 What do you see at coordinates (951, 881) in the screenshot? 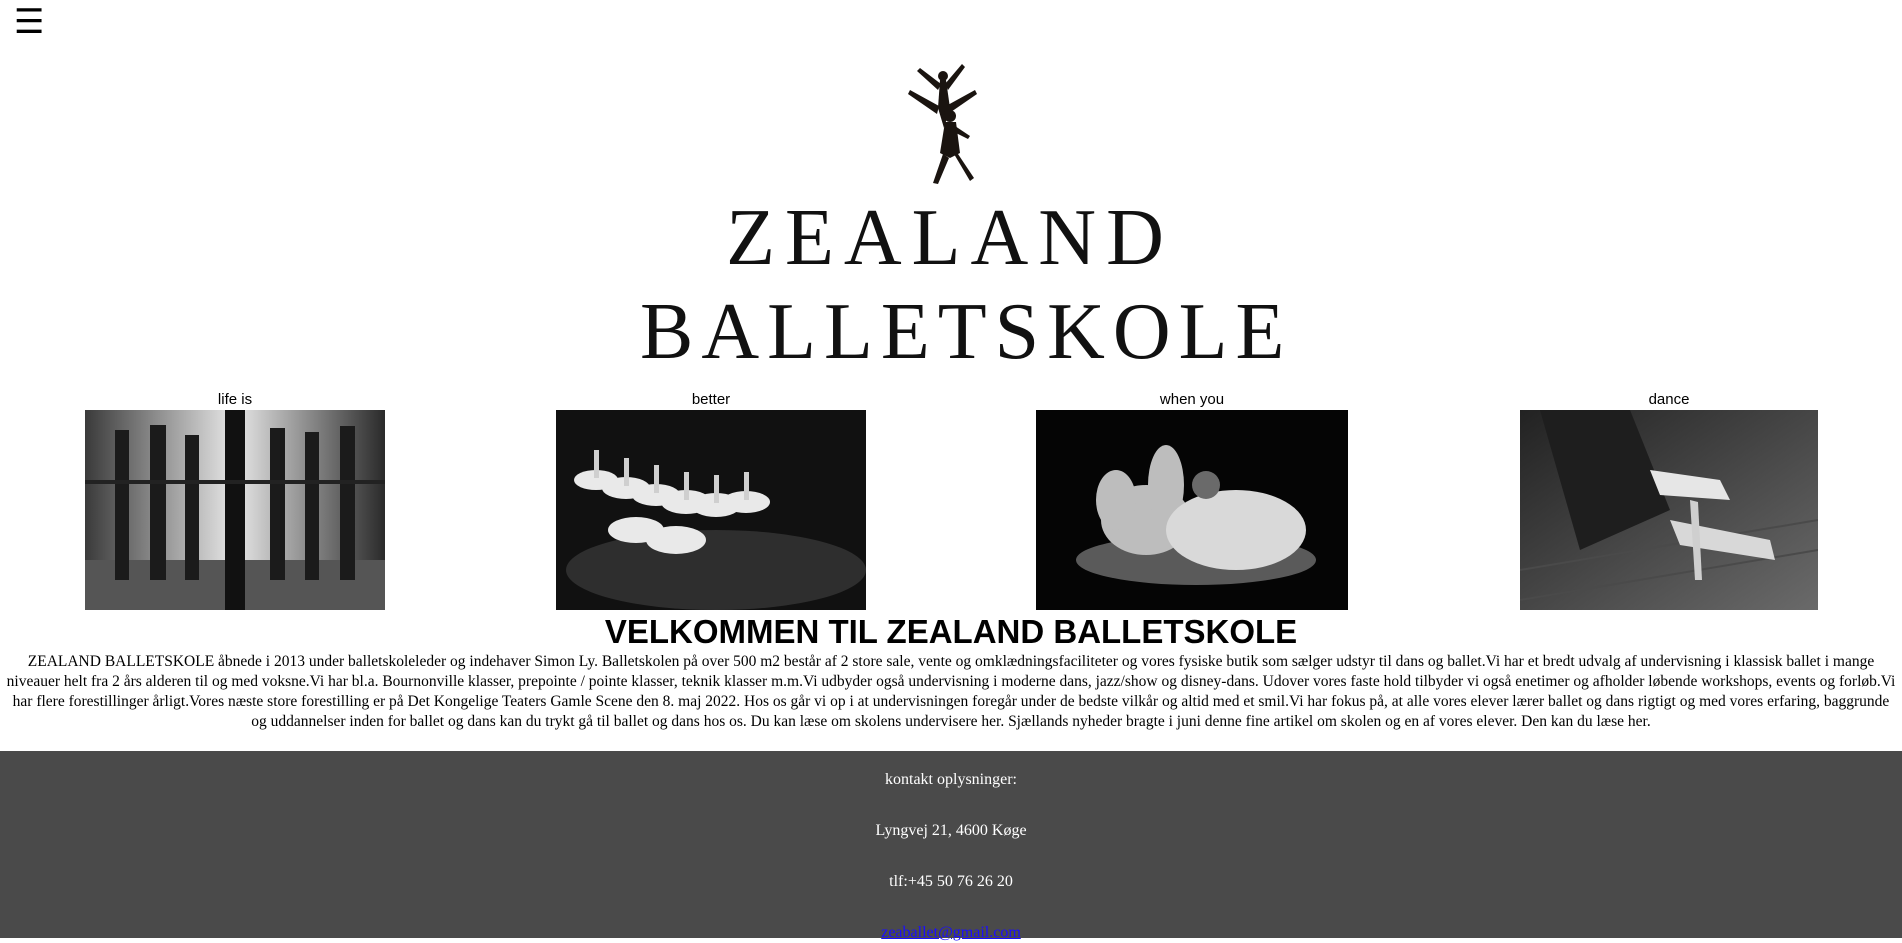
I see `contact-phone: tlf:+45 50 76 26 20` at bounding box center [951, 881].